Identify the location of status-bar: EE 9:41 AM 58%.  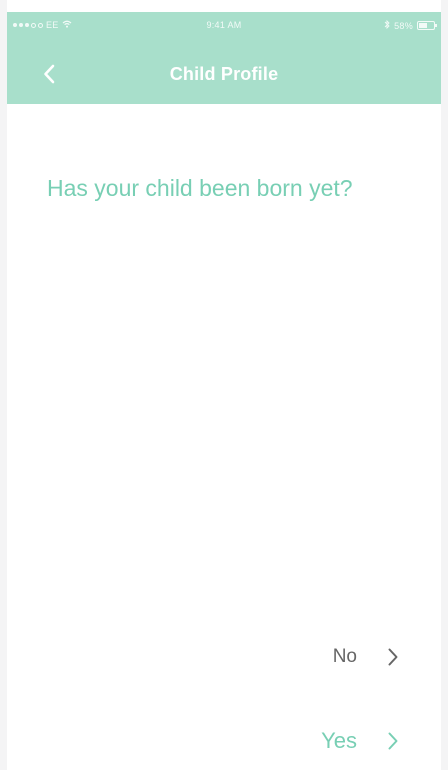
(224, 25).